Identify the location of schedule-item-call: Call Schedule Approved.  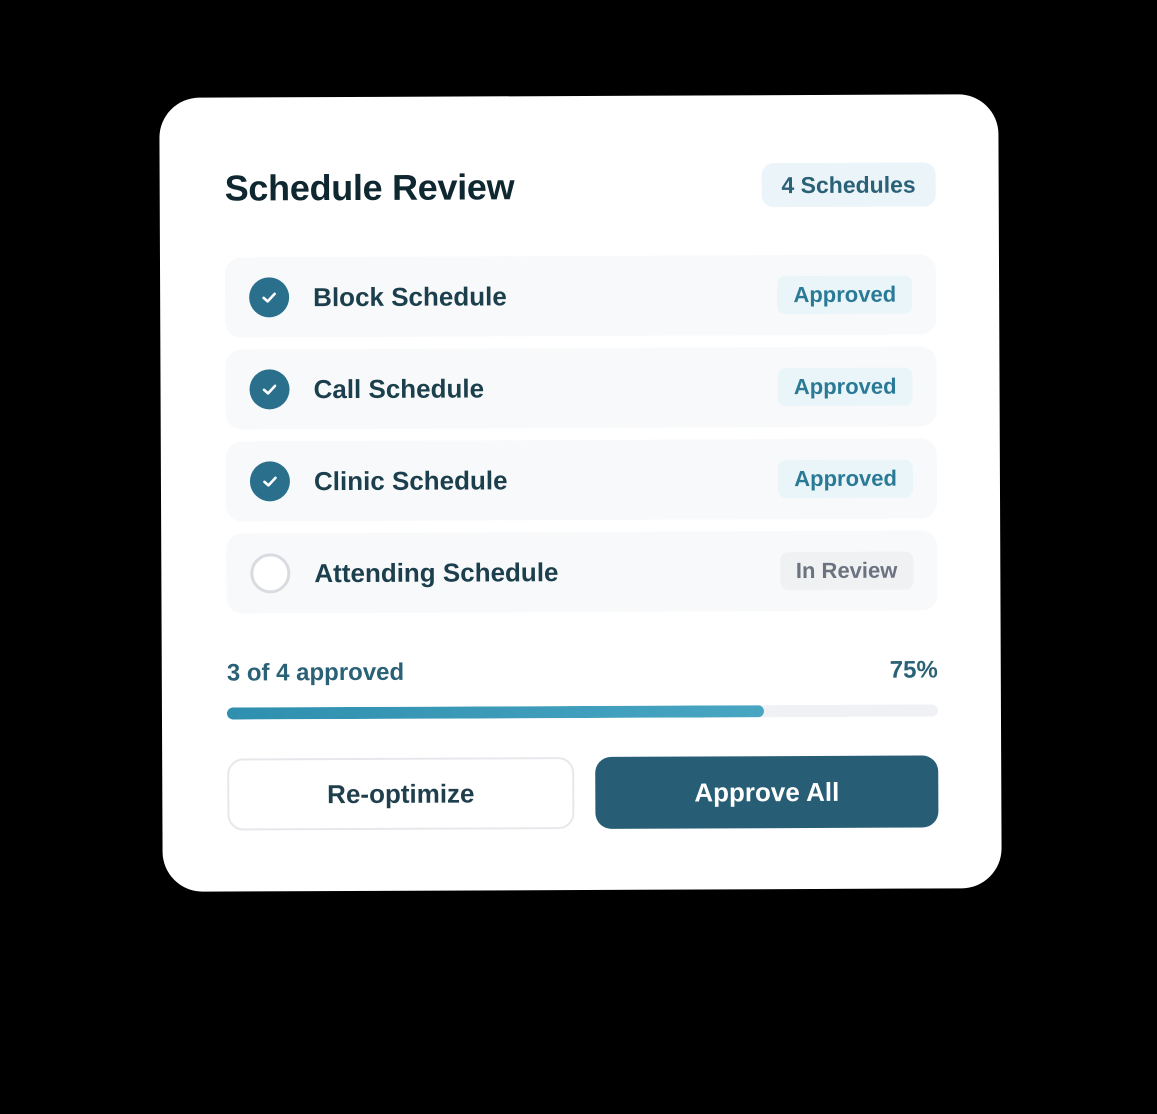
(581, 388).